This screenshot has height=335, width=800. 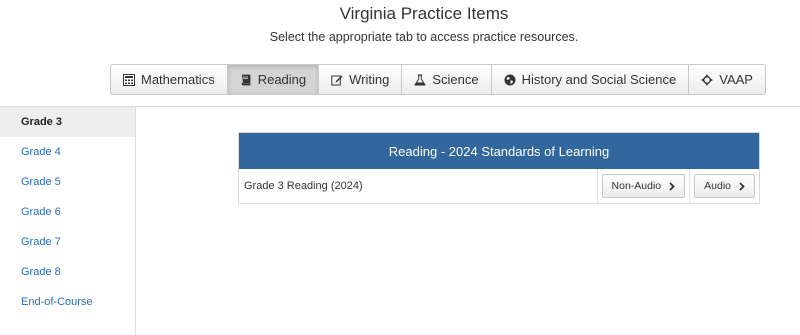 What do you see at coordinates (599, 79) in the screenshot?
I see `tab-label: History and Social Science` at bounding box center [599, 79].